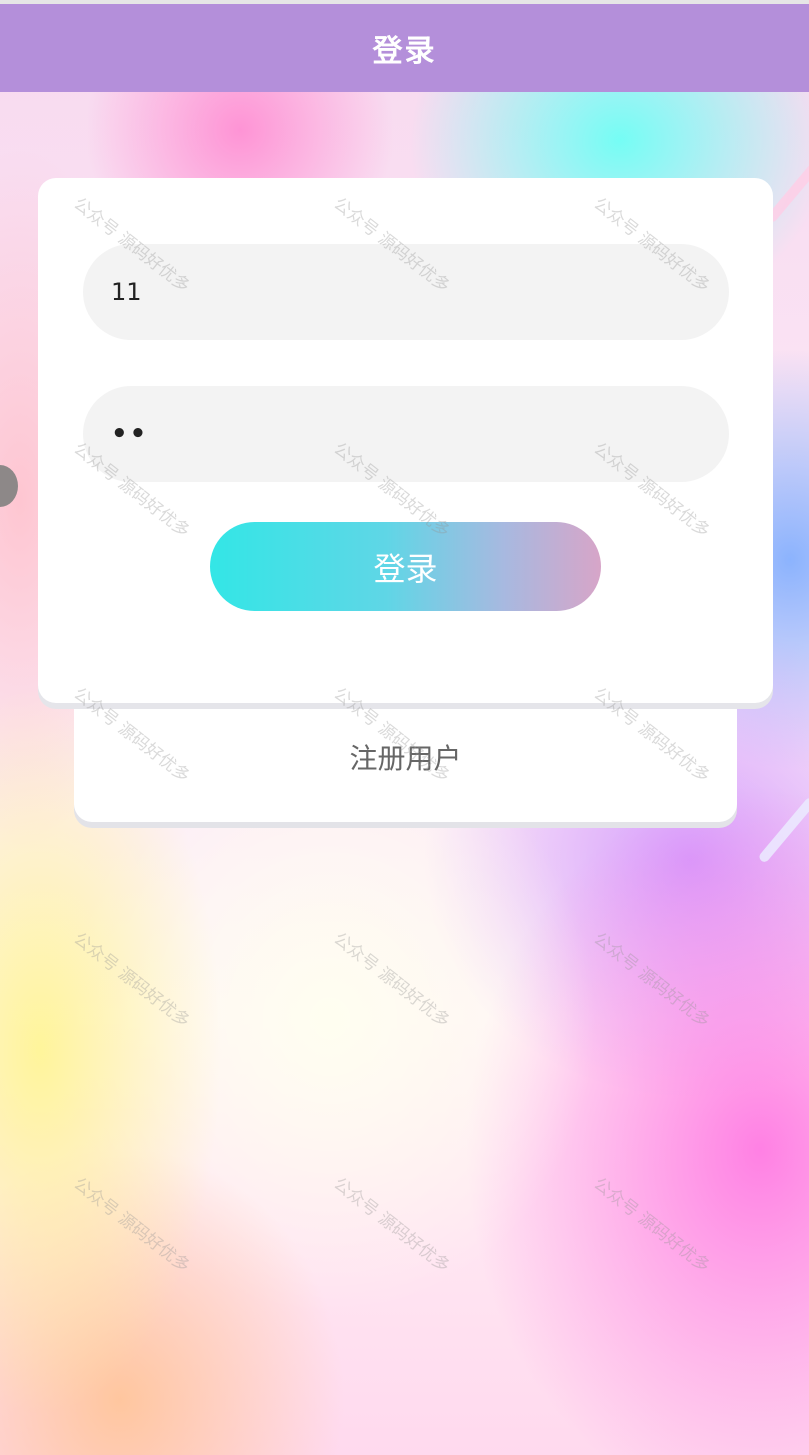  I want to click on username-input: 11, so click(406, 292).